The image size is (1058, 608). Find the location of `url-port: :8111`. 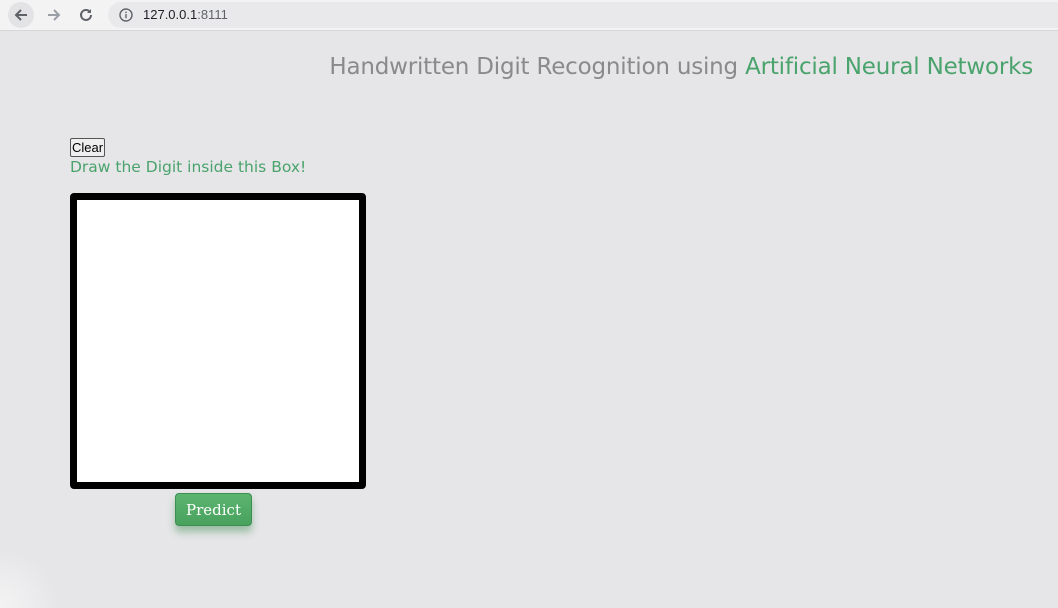

url-port: :8111 is located at coordinates (212, 14).